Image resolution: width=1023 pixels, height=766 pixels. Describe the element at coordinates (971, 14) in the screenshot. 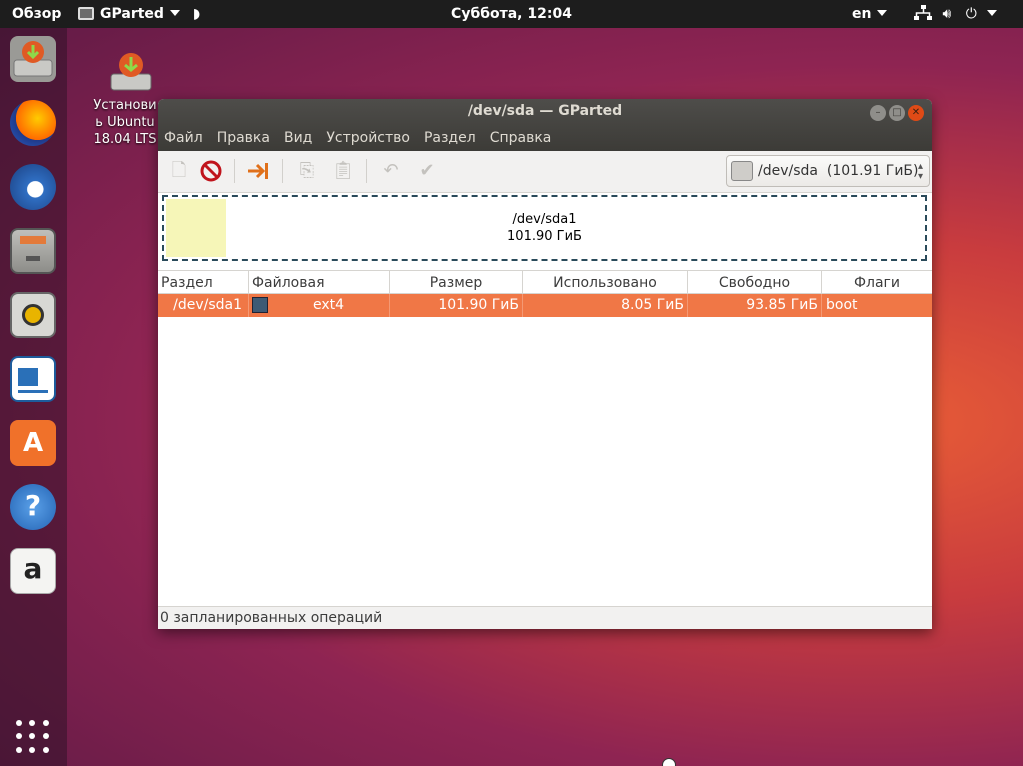

I see `power-icon: ⏻` at that location.